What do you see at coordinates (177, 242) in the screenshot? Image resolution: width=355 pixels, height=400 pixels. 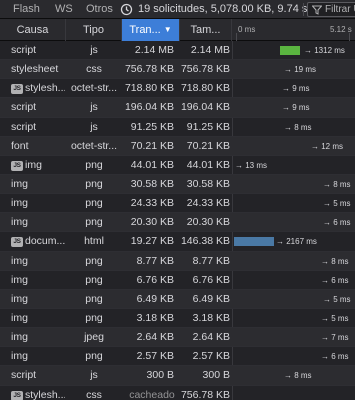 I see `request-row: JS docum... html 19.27 KB 146.38 KB → 2167 ms` at bounding box center [177, 242].